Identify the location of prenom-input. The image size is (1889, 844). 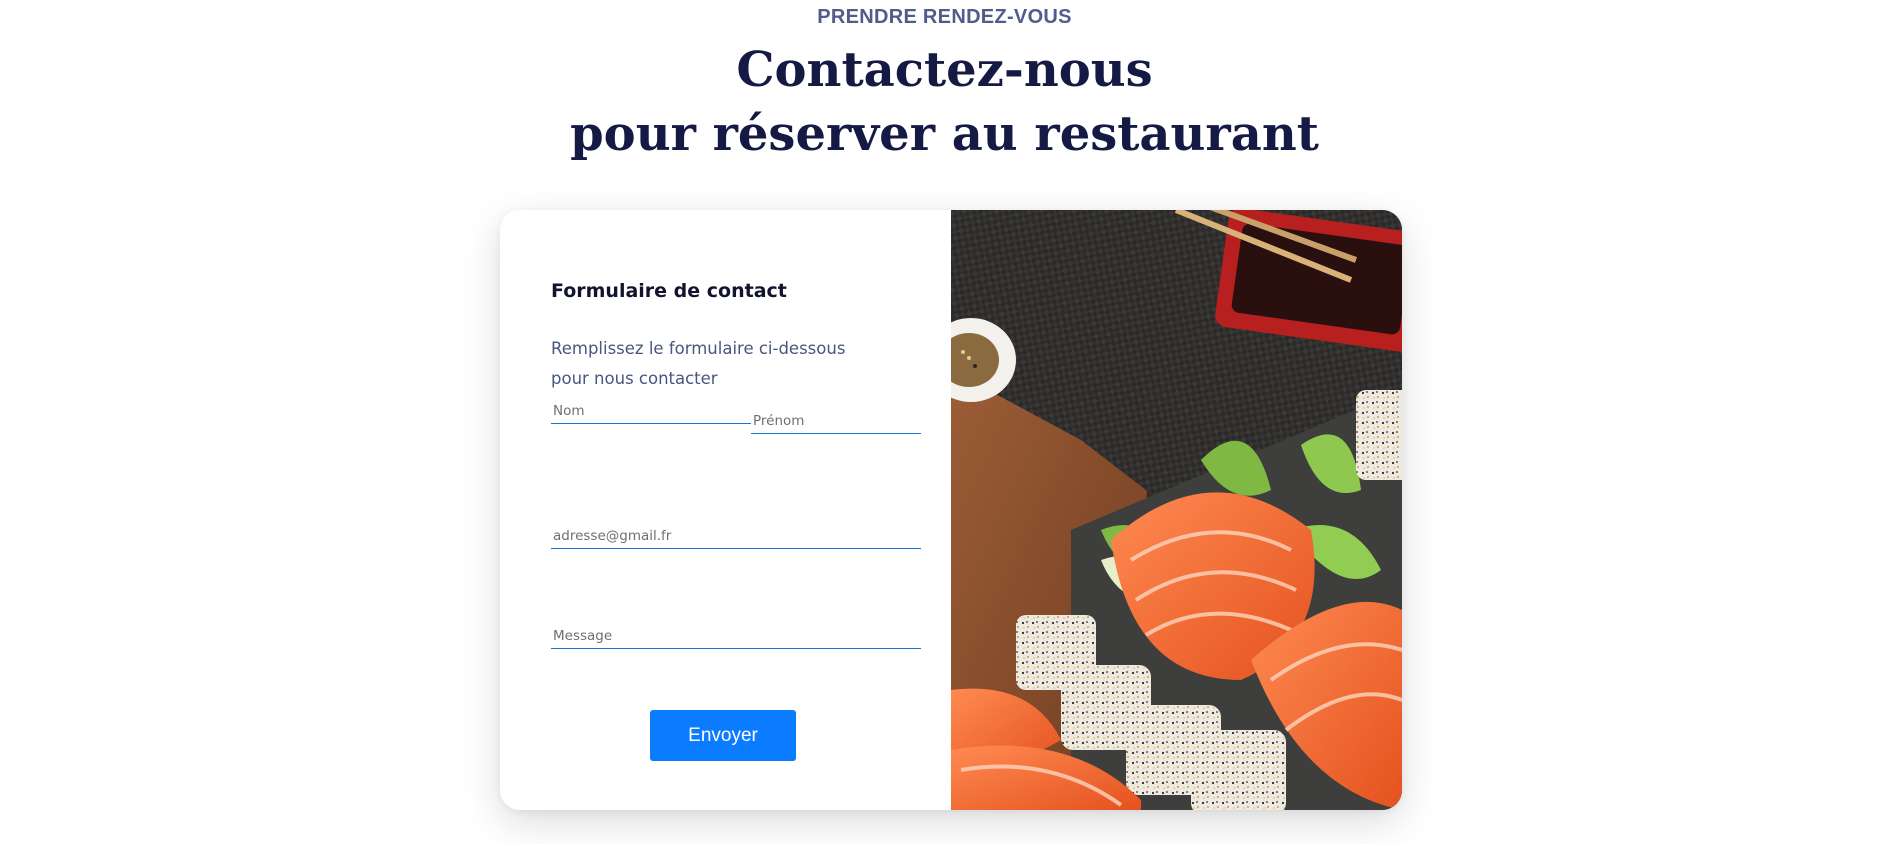
(836, 421).